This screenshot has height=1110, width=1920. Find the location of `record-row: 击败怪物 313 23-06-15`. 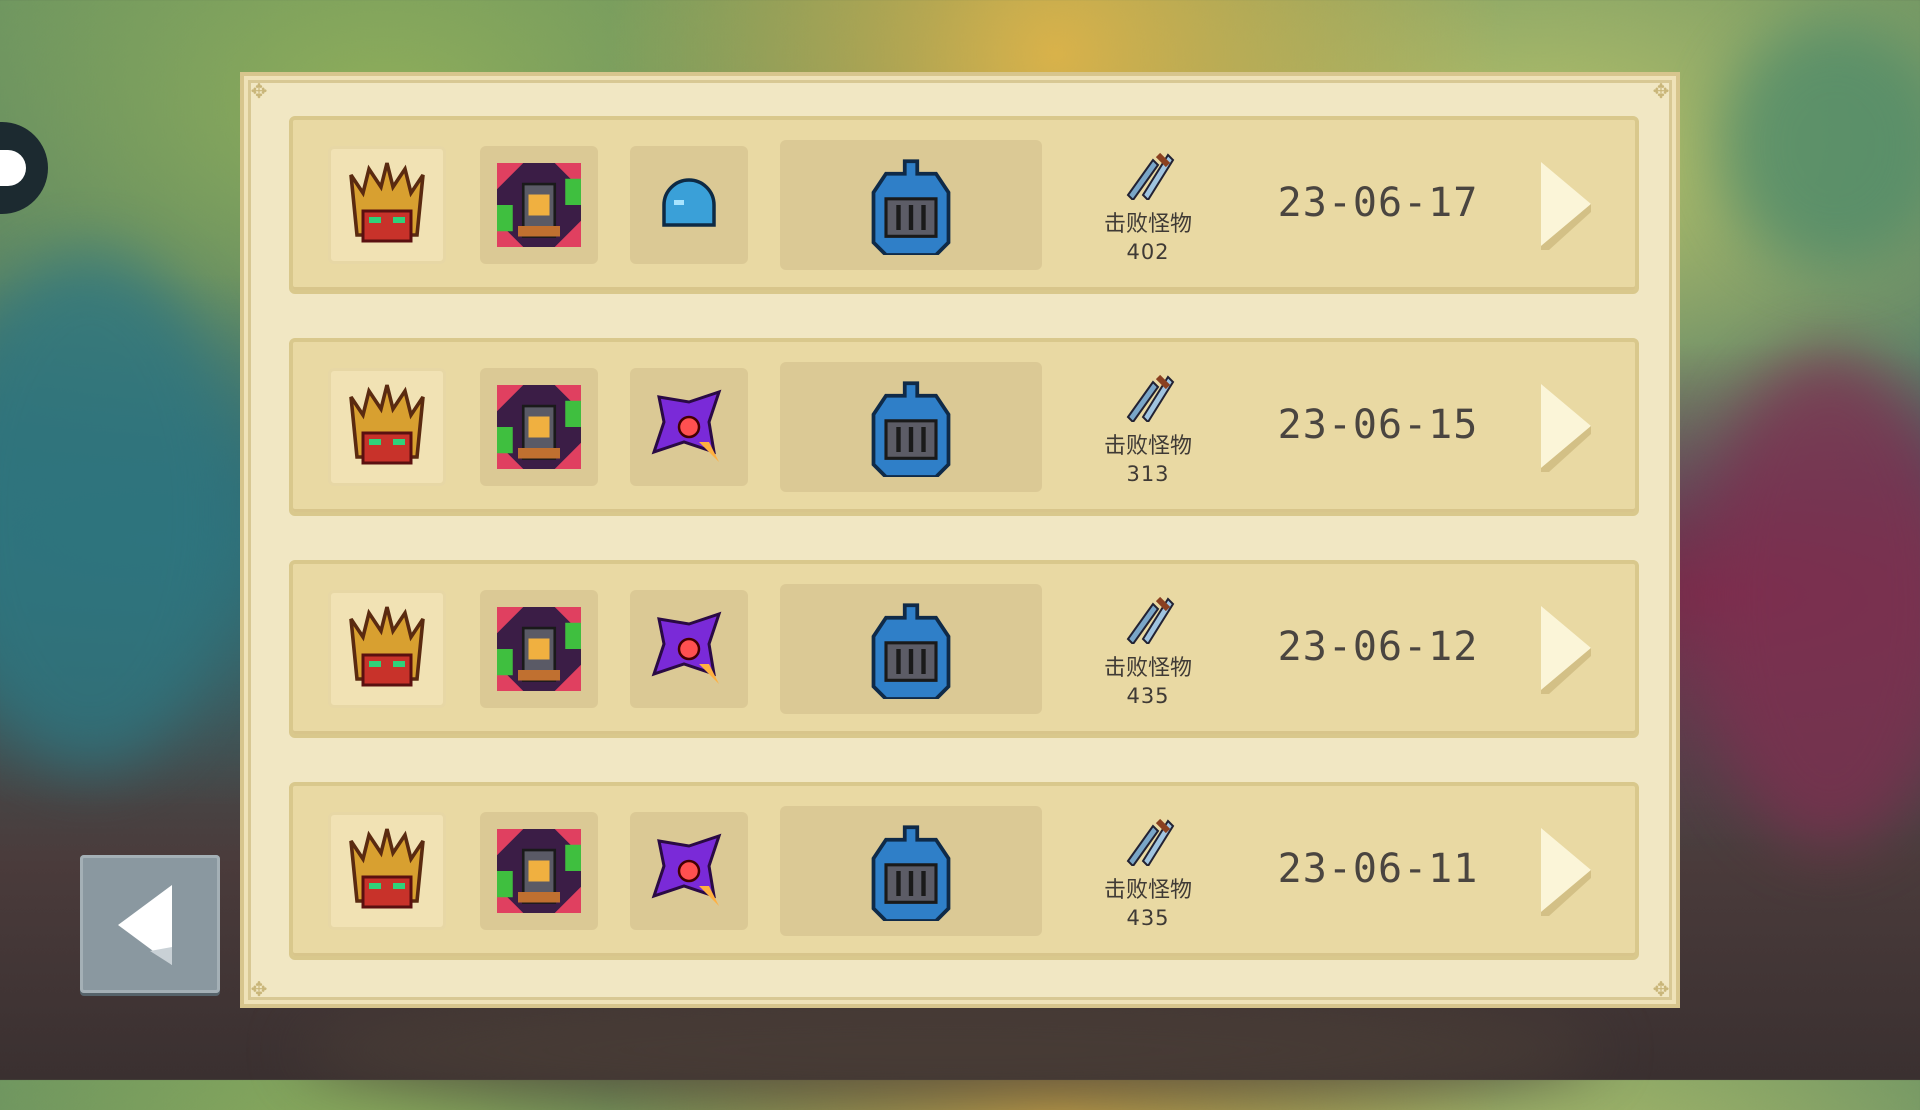

record-row: 击败怪物 313 23-06-15 is located at coordinates (964, 427).